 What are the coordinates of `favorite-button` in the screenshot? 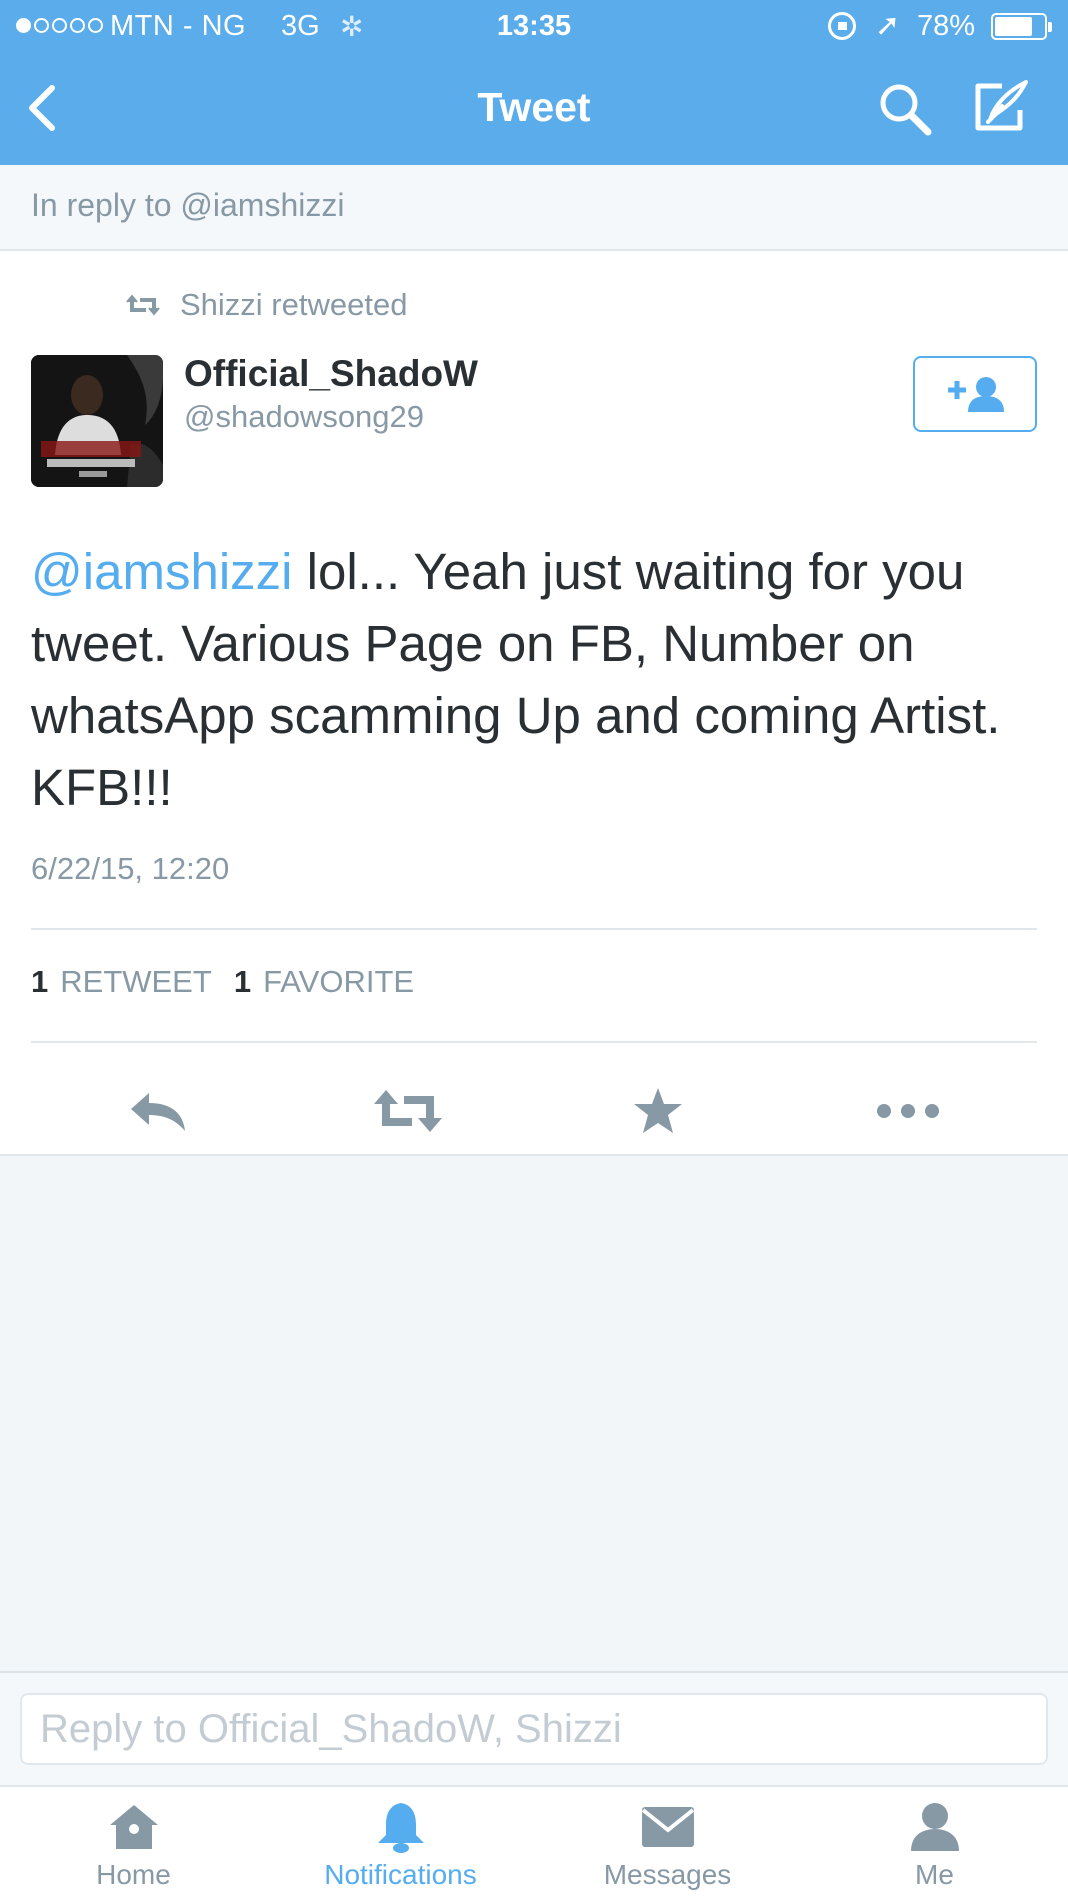 It's located at (658, 1111).